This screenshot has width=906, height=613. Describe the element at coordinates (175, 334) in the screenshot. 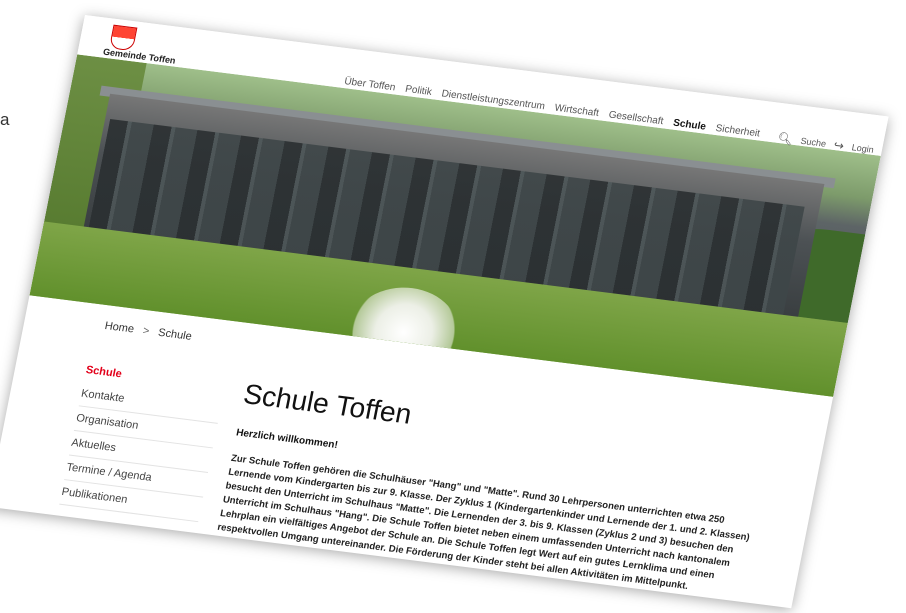

I see `breadcrumb-current: Schule` at that location.